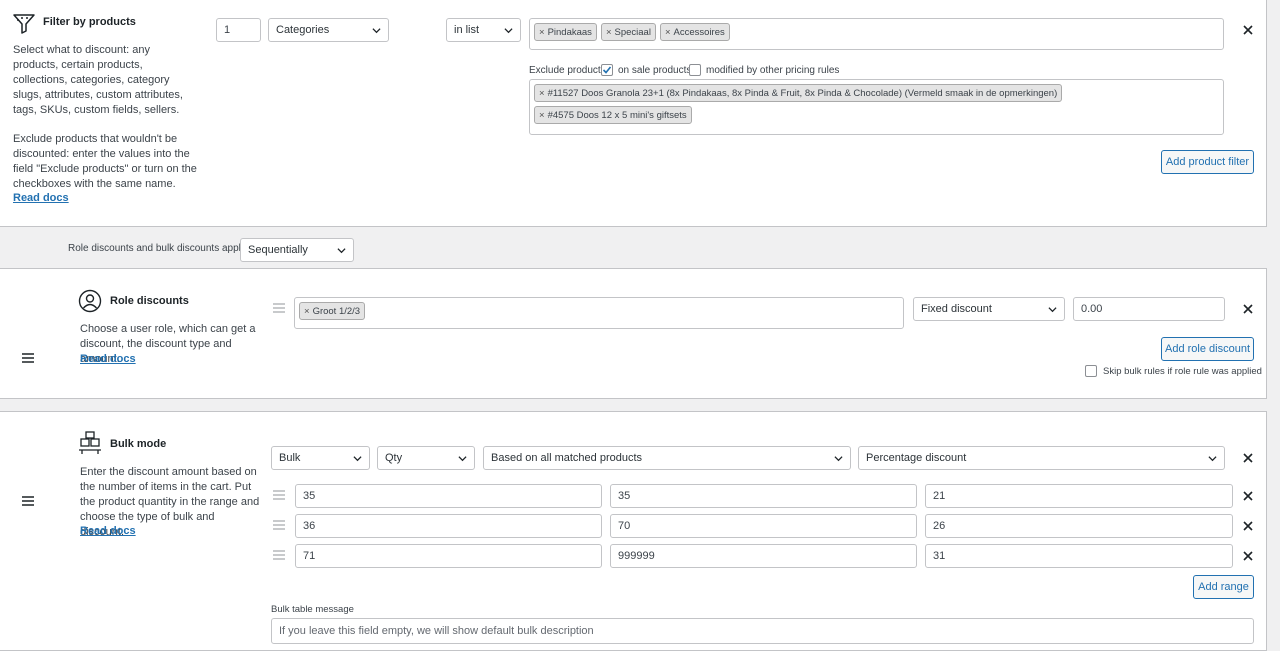 This screenshot has height=651, width=1280. What do you see at coordinates (448, 556) in the screenshot?
I see `range-from-input: 71` at bounding box center [448, 556].